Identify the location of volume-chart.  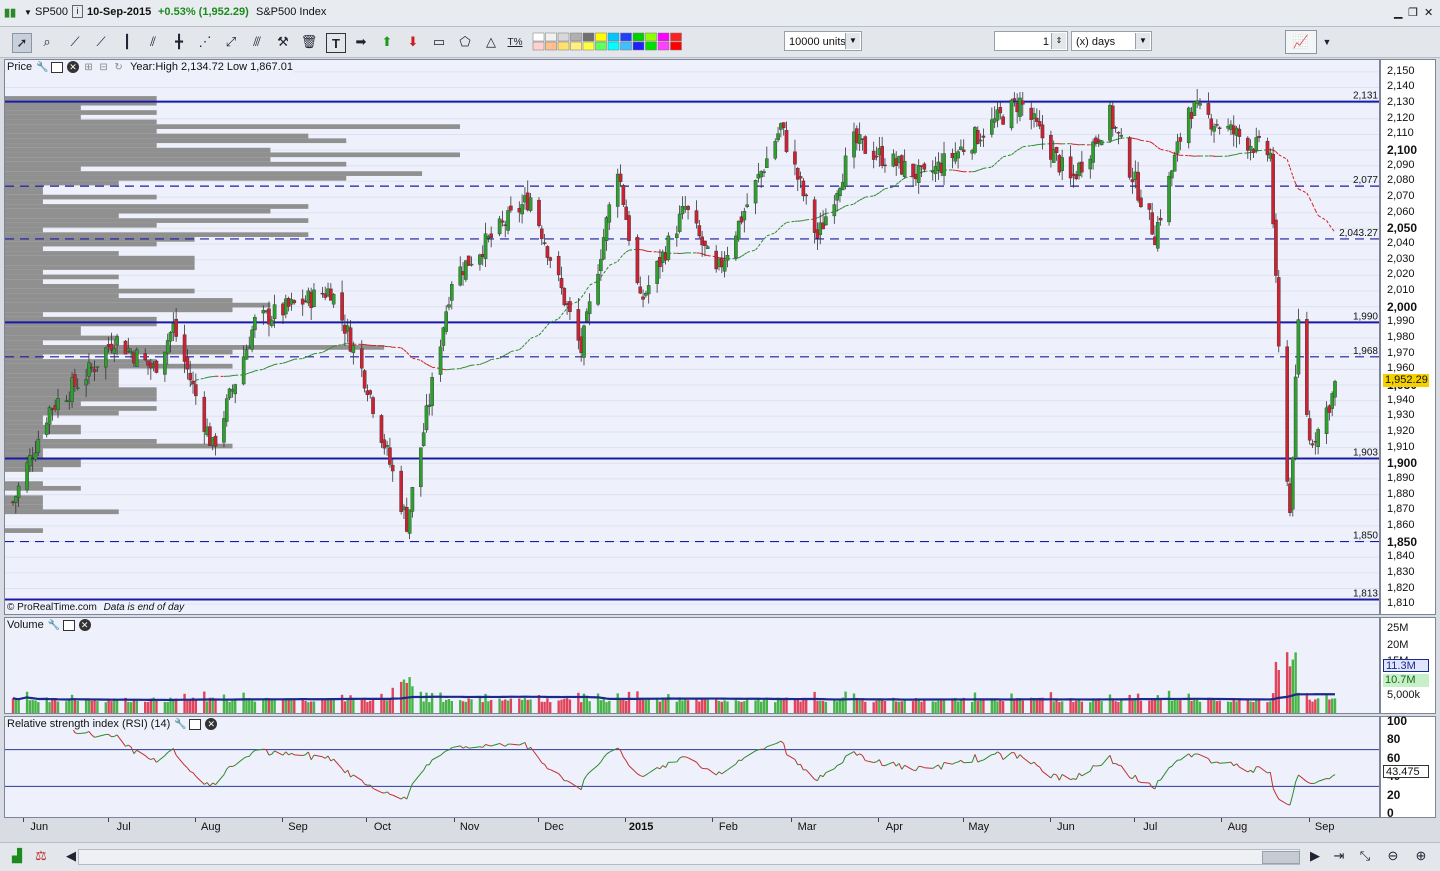
(692, 666).